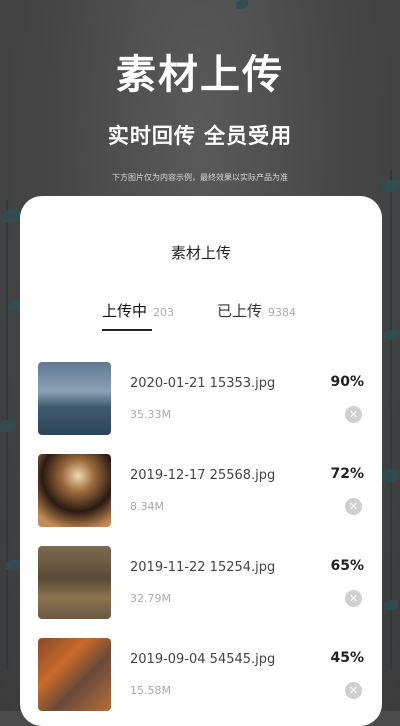 The width and height of the screenshot is (400, 726). What do you see at coordinates (347, 382) in the screenshot?
I see `upload-progress: 90%` at bounding box center [347, 382].